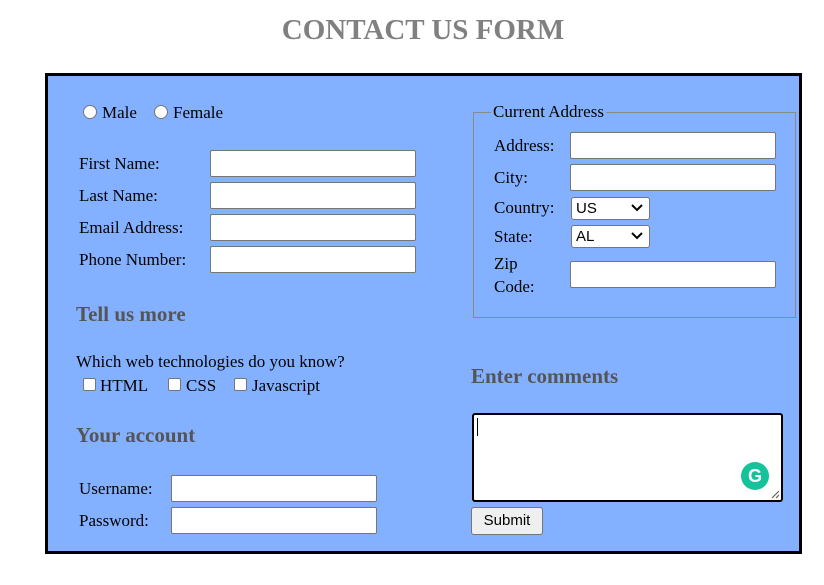 The width and height of the screenshot is (824, 585). I want to click on state-select: AL, so click(610, 236).